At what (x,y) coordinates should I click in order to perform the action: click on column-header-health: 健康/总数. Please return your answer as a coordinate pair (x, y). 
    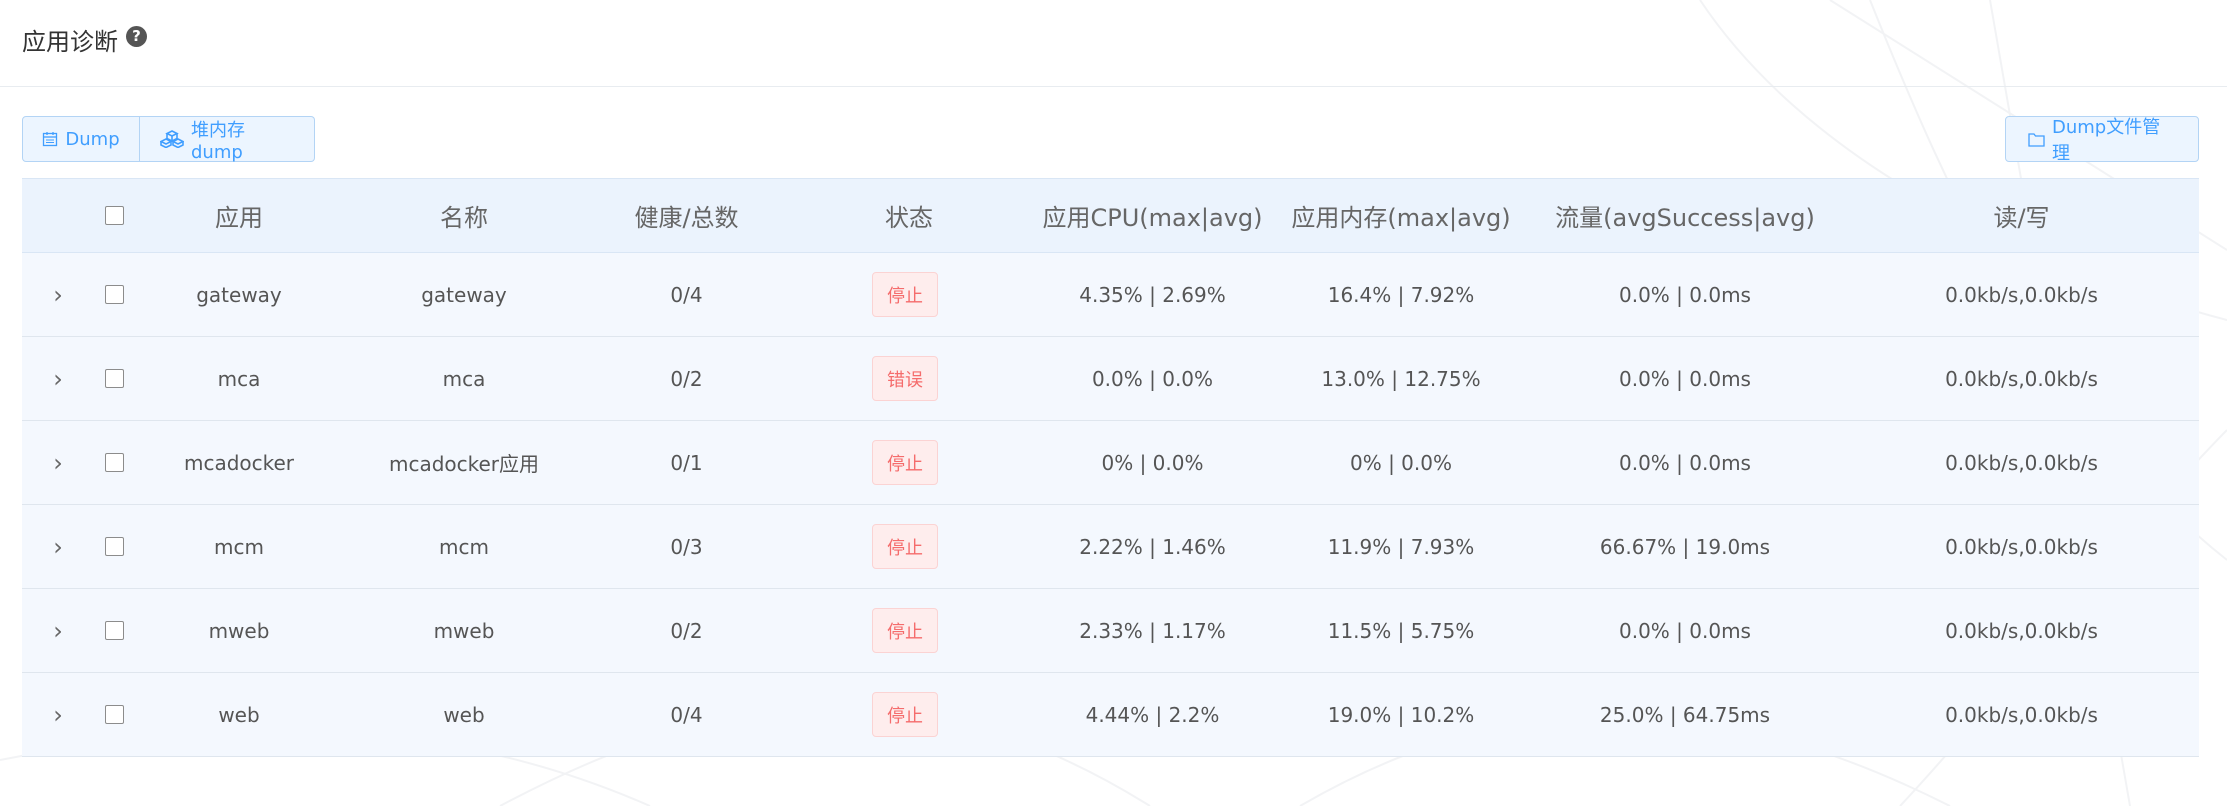
    Looking at the image, I should click on (686, 218).